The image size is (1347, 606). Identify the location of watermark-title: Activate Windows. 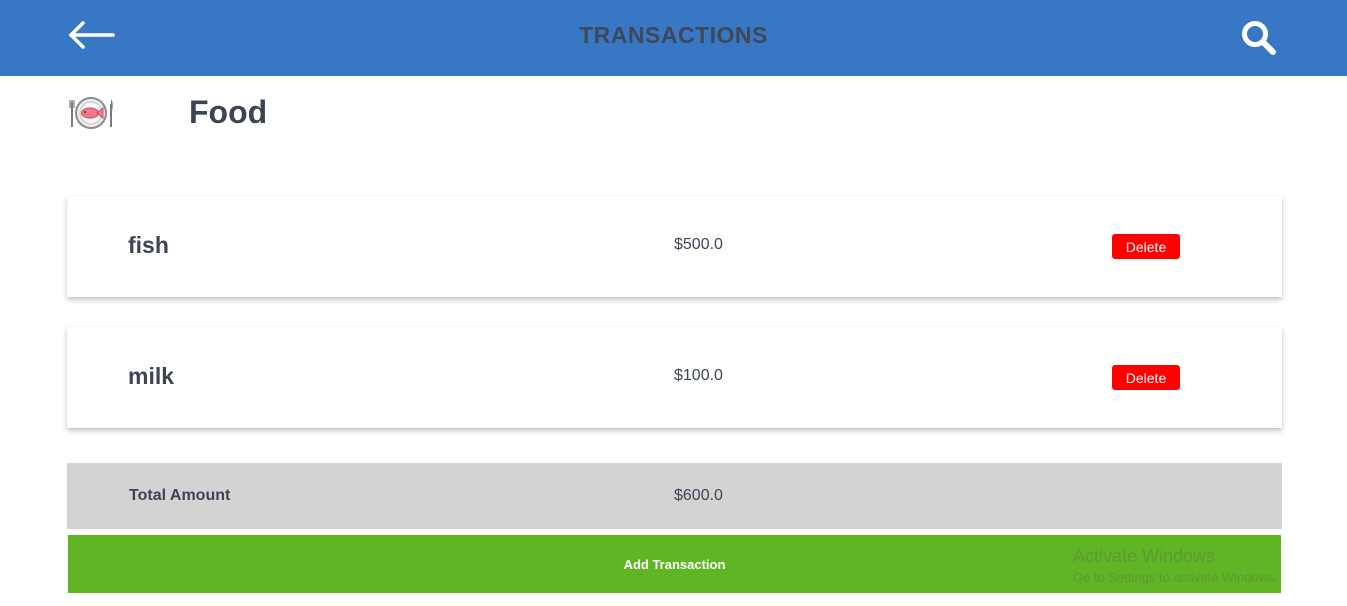
(1144, 556).